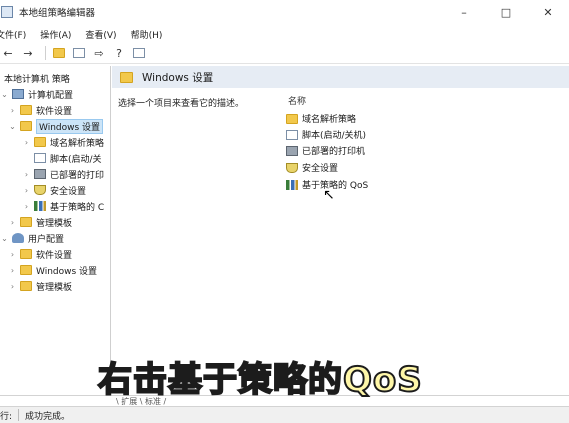  I want to click on tree-item-label: 域名解析策略, so click(77, 143).